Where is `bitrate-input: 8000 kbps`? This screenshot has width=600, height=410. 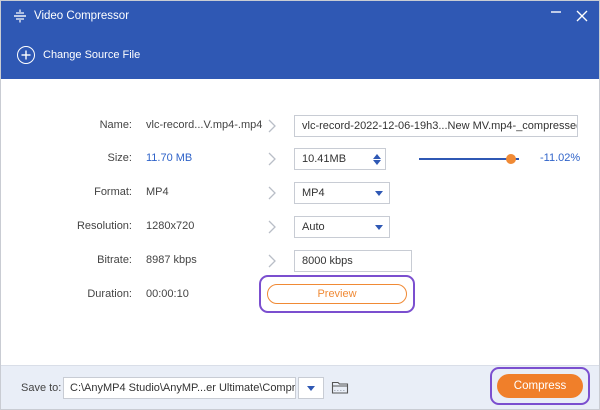
bitrate-input: 8000 kbps is located at coordinates (353, 261).